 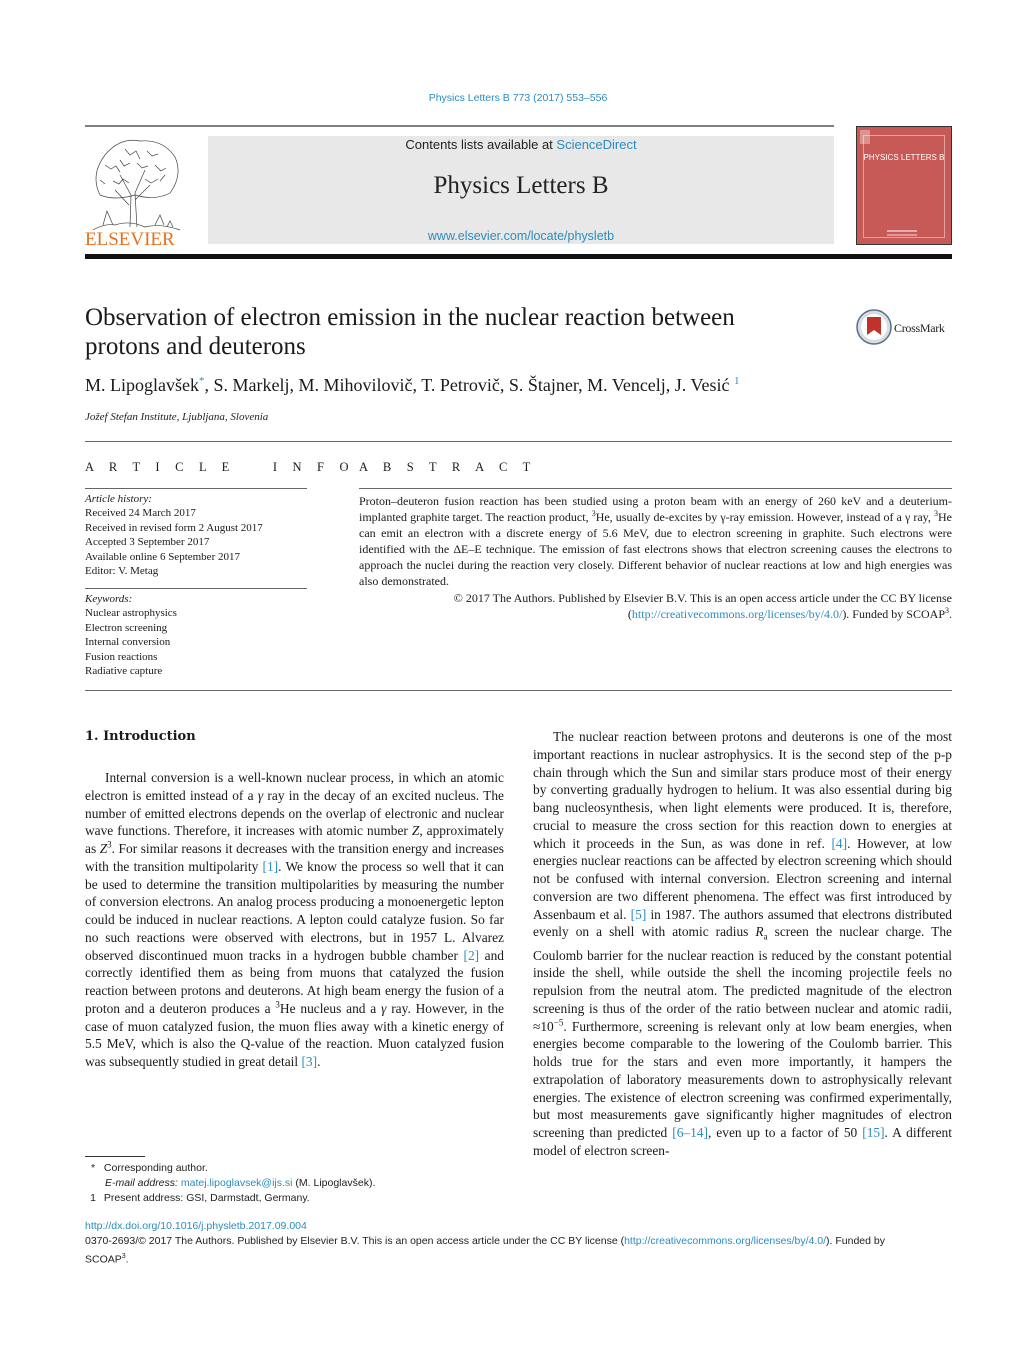 What do you see at coordinates (122, 571) in the screenshot?
I see `editor: Editor: V. Metag` at bounding box center [122, 571].